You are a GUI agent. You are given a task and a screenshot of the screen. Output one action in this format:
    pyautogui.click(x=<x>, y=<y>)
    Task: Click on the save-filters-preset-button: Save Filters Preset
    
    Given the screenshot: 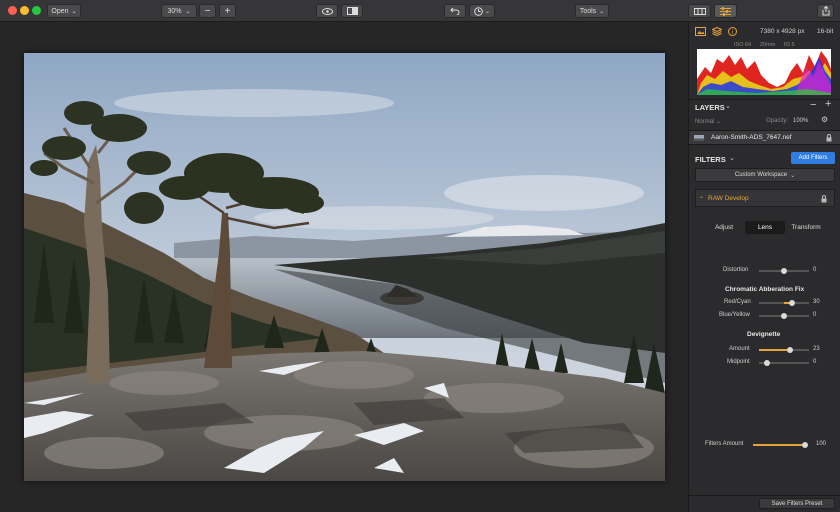 What is the action you would take?
    pyautogui.click(x=797, y=503)
    